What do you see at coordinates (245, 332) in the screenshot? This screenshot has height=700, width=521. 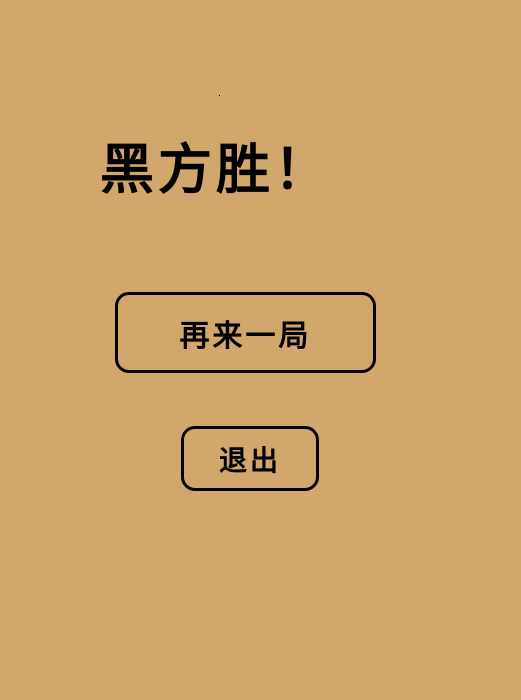 I see `play-again-button: 再来一局` at bounding box center [245, 332].